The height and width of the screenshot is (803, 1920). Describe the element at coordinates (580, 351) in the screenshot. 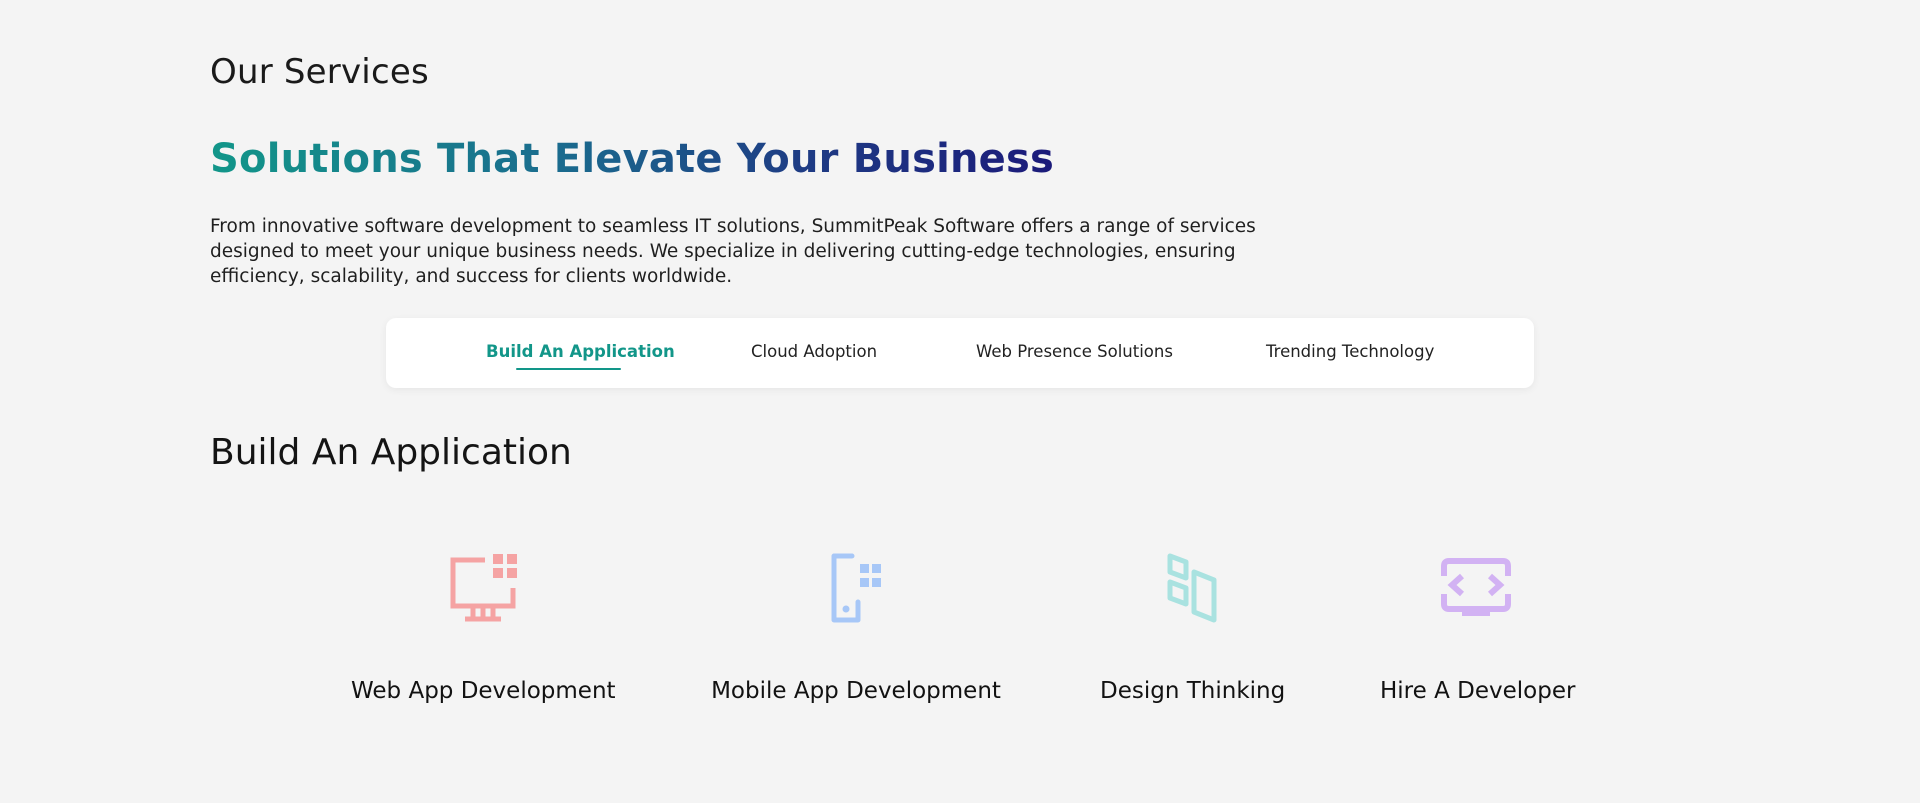

I see `tab-build-an-application: Build An Application` at that location.